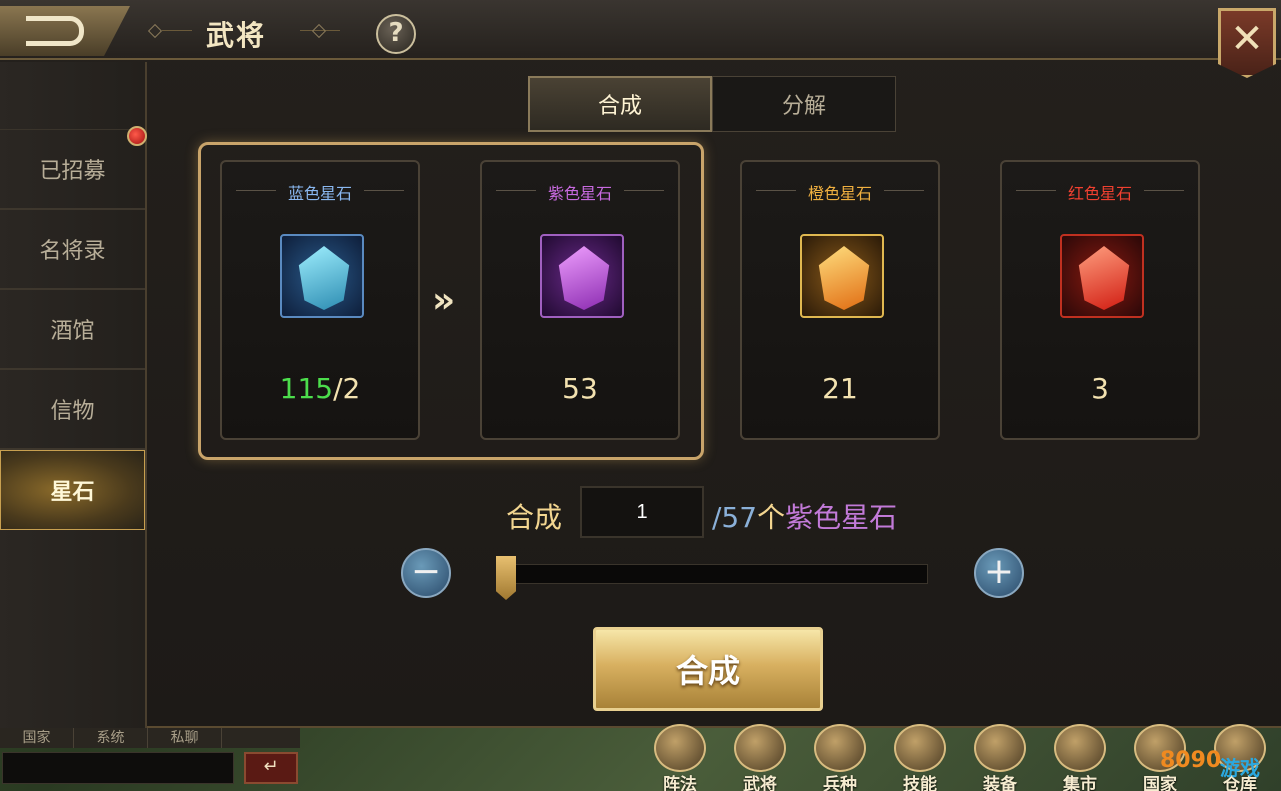 This screenshot has height=791, width=1281. Describe the element at coordinates (580, 388) in the screenshot. I see `stone-count: 53` at that location.